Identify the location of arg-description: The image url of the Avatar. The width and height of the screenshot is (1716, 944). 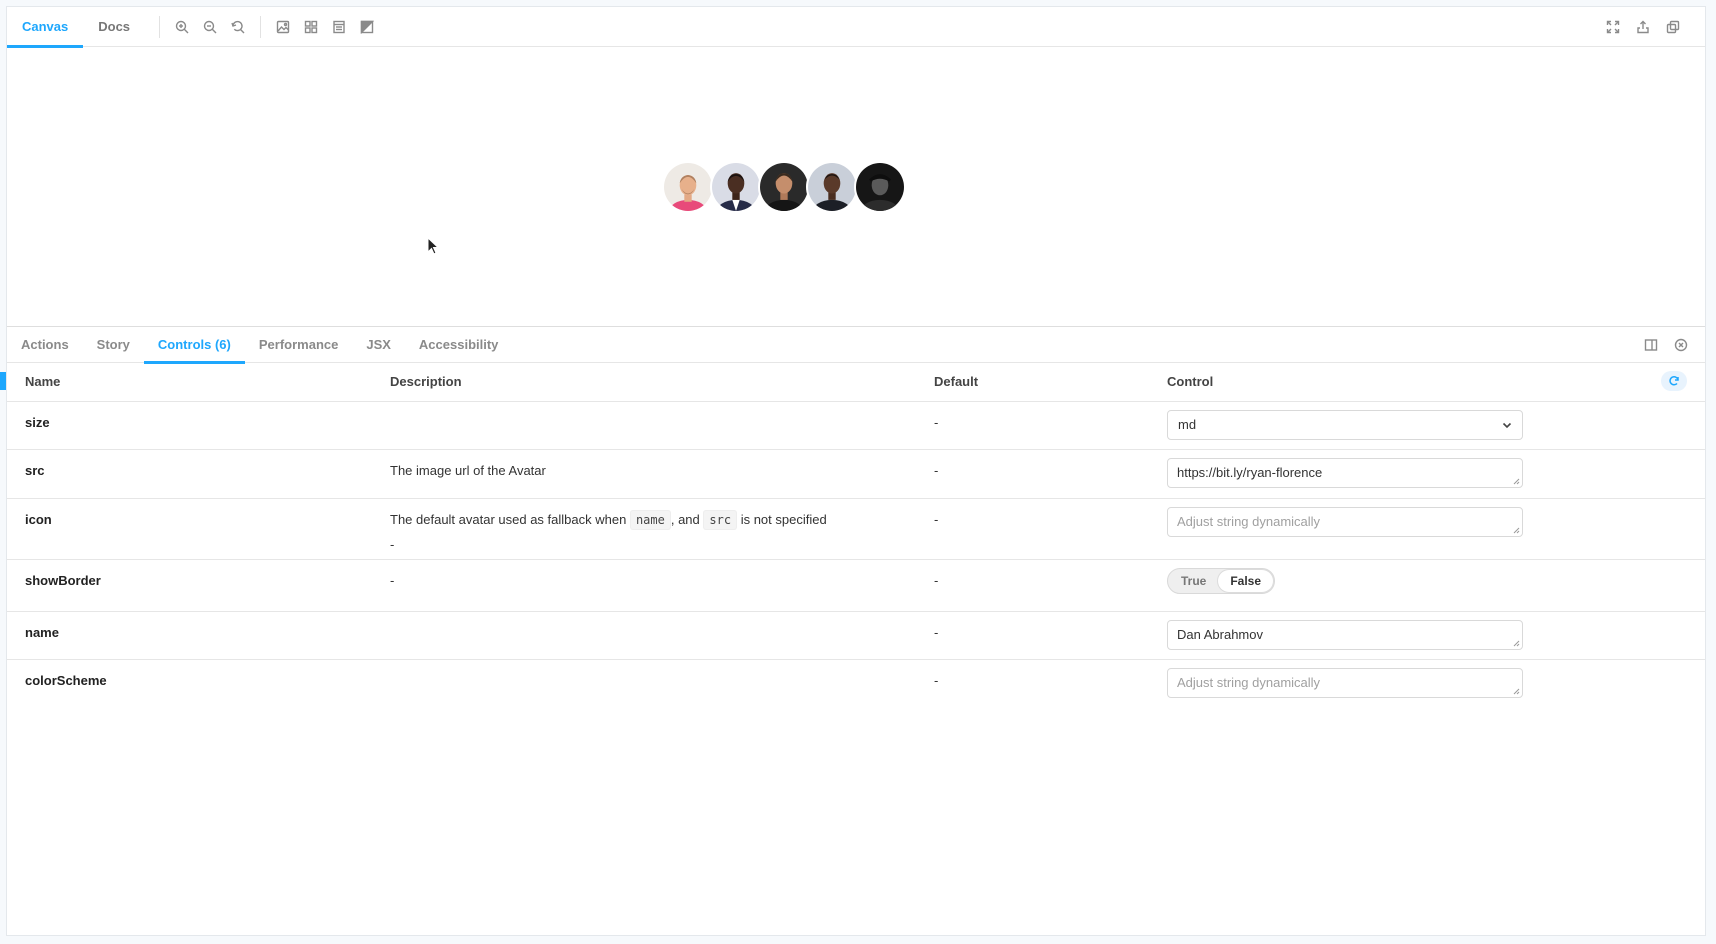
(662, 474).